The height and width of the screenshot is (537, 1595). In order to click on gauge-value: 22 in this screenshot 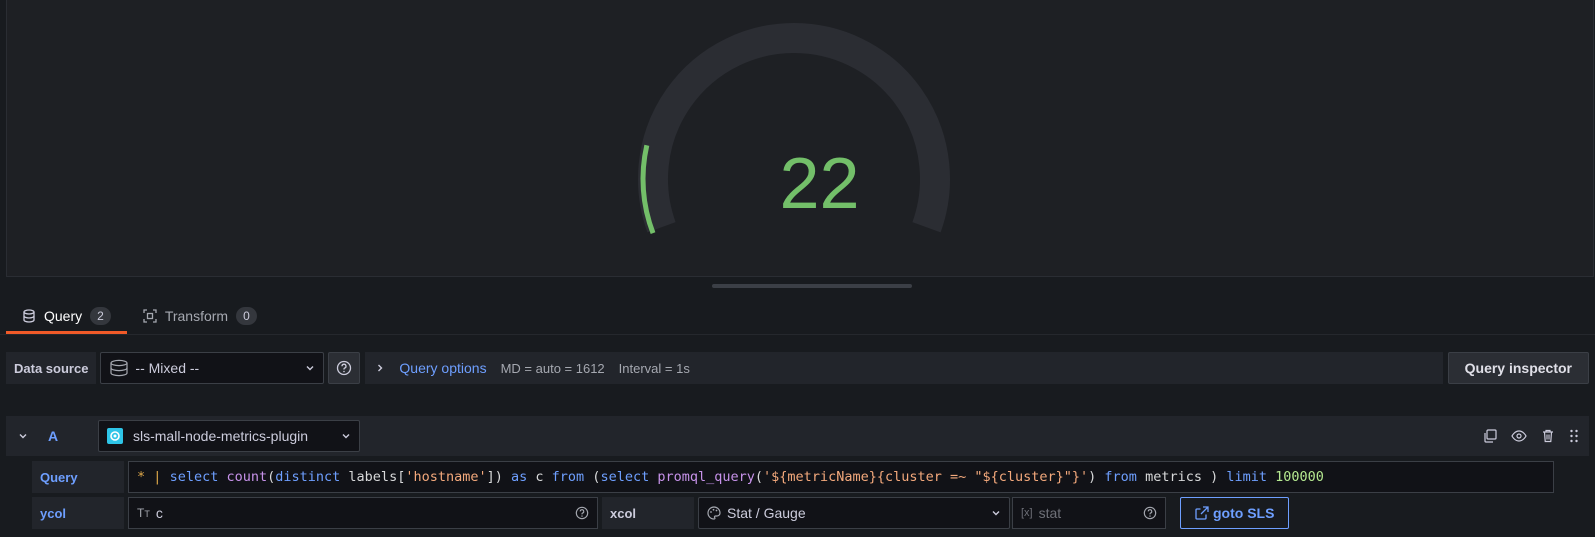, I will do `click(819, 184)`.